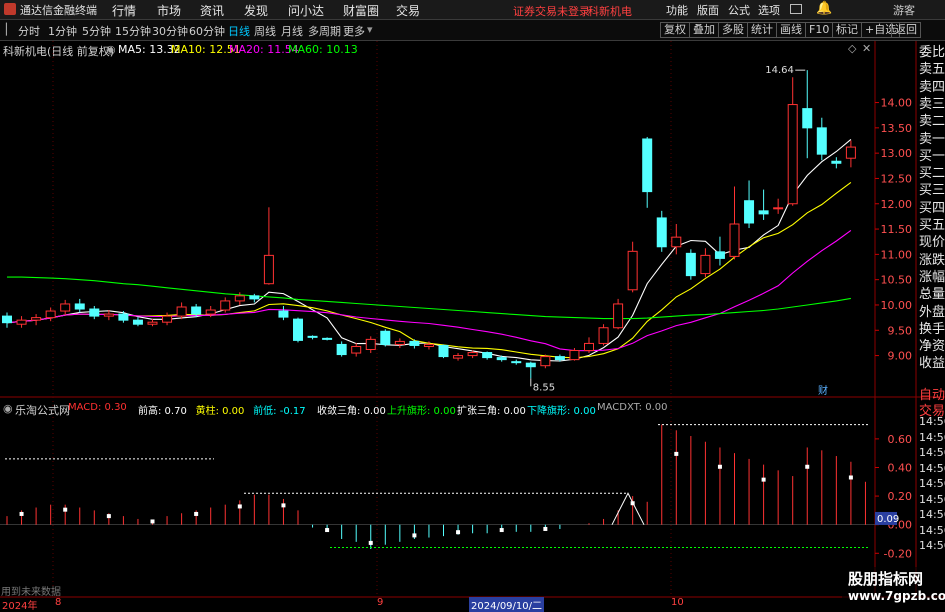 This screenshot has height=612, width=945. Describe the element at coordinates (932, 226) in the screenshot. I see `quote-panel-item: 买五` at that location.